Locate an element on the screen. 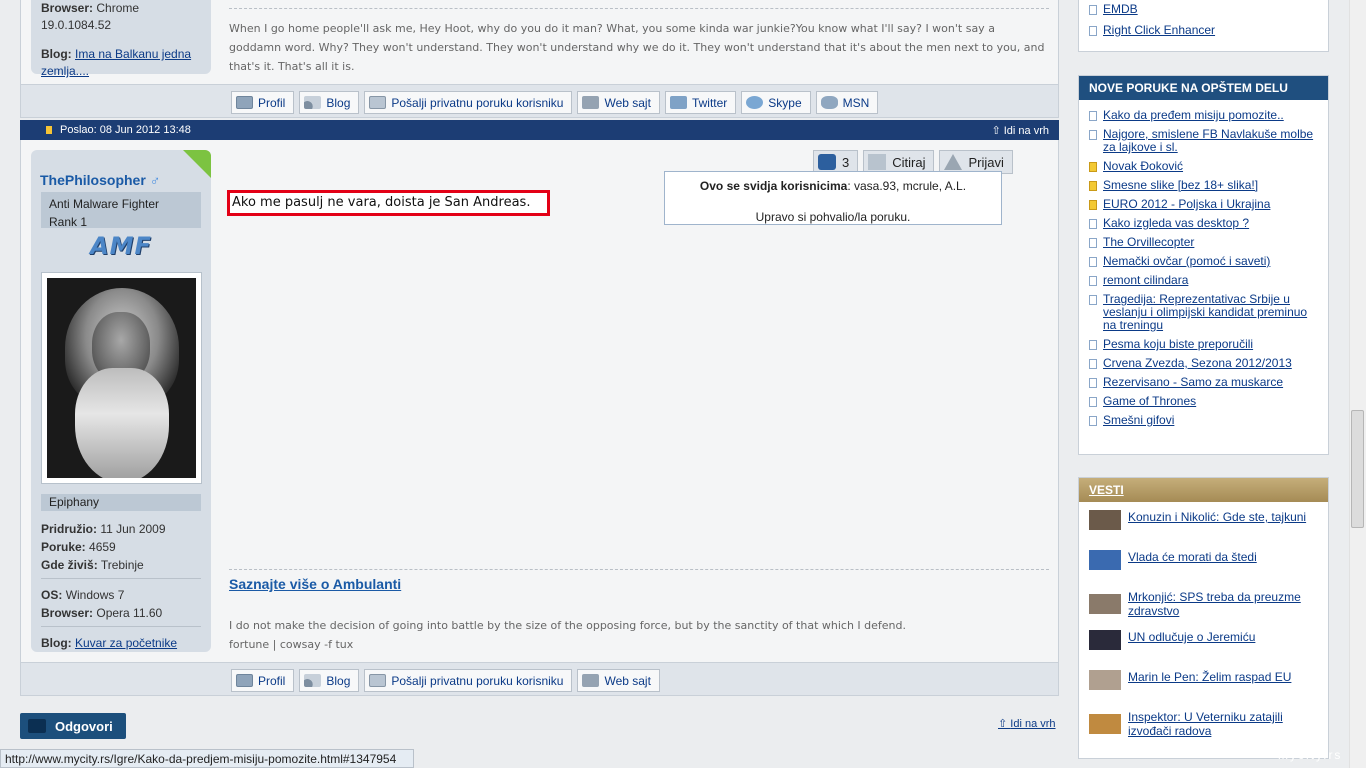  sidebar-top-links: EMDB Right Click Enhancer is located at coordinates (1203, 18).